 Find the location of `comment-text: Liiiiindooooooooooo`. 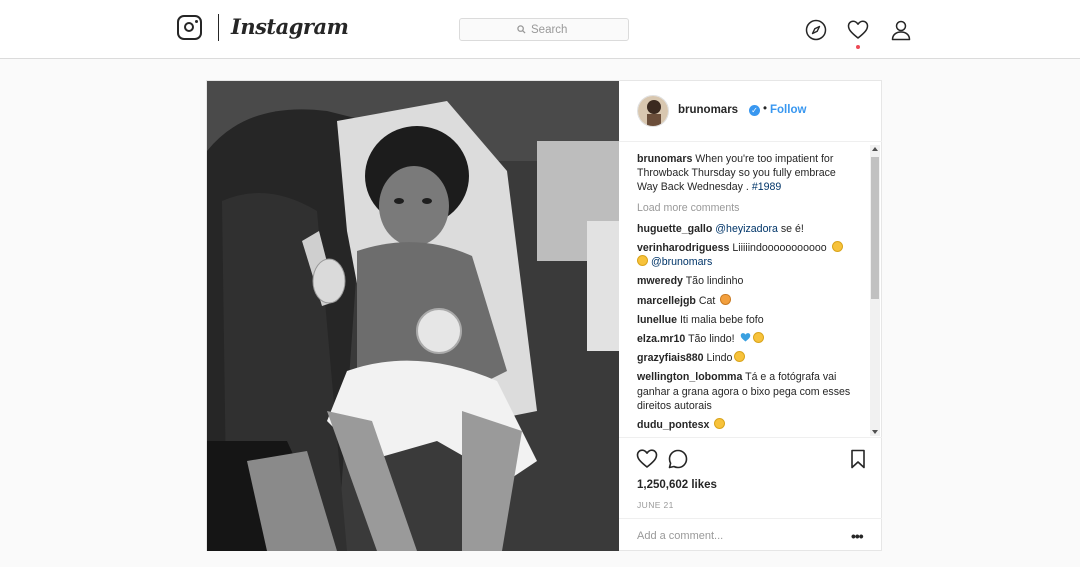

comment-text: Liiiiindooooooooooo is located at coordinates (781, 248).